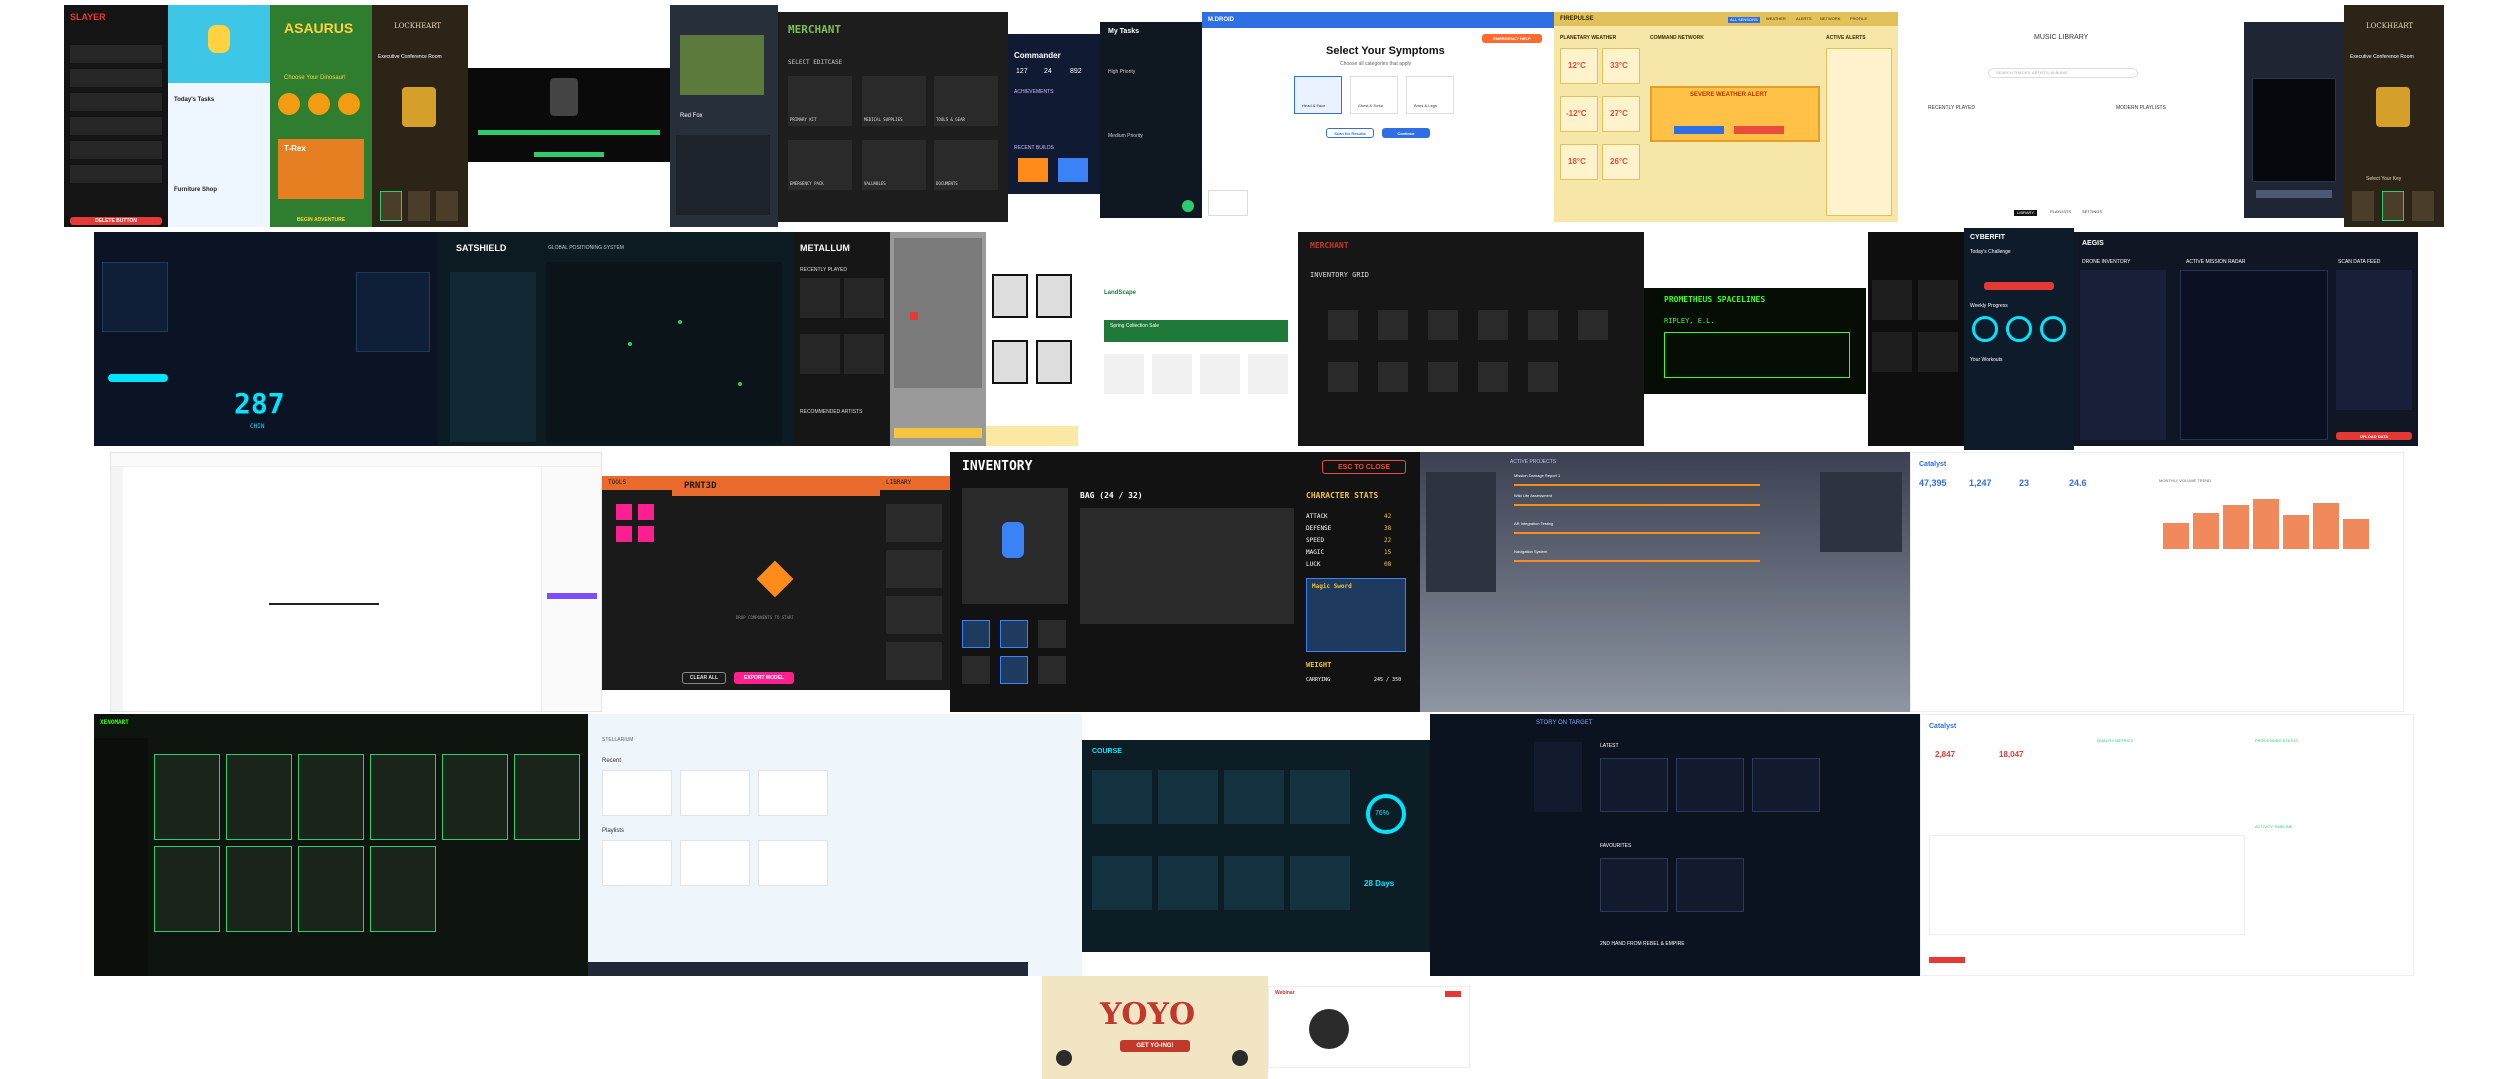 This screenshot has width=2500, height=1079. I want to click on continue-button: Continue, so click(1406, 133).